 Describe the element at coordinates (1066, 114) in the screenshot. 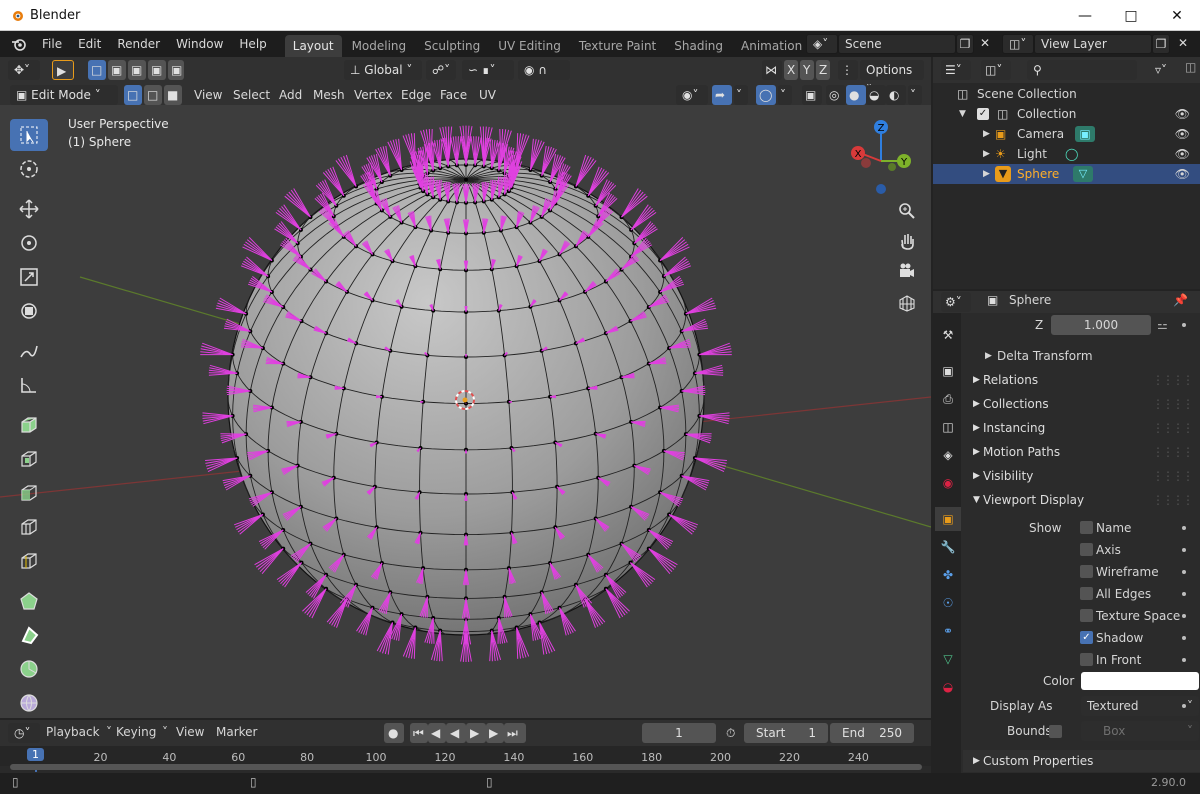

I see `outliner-item-collection: ▼ ✓ ◫ Collection 👁` at that location.